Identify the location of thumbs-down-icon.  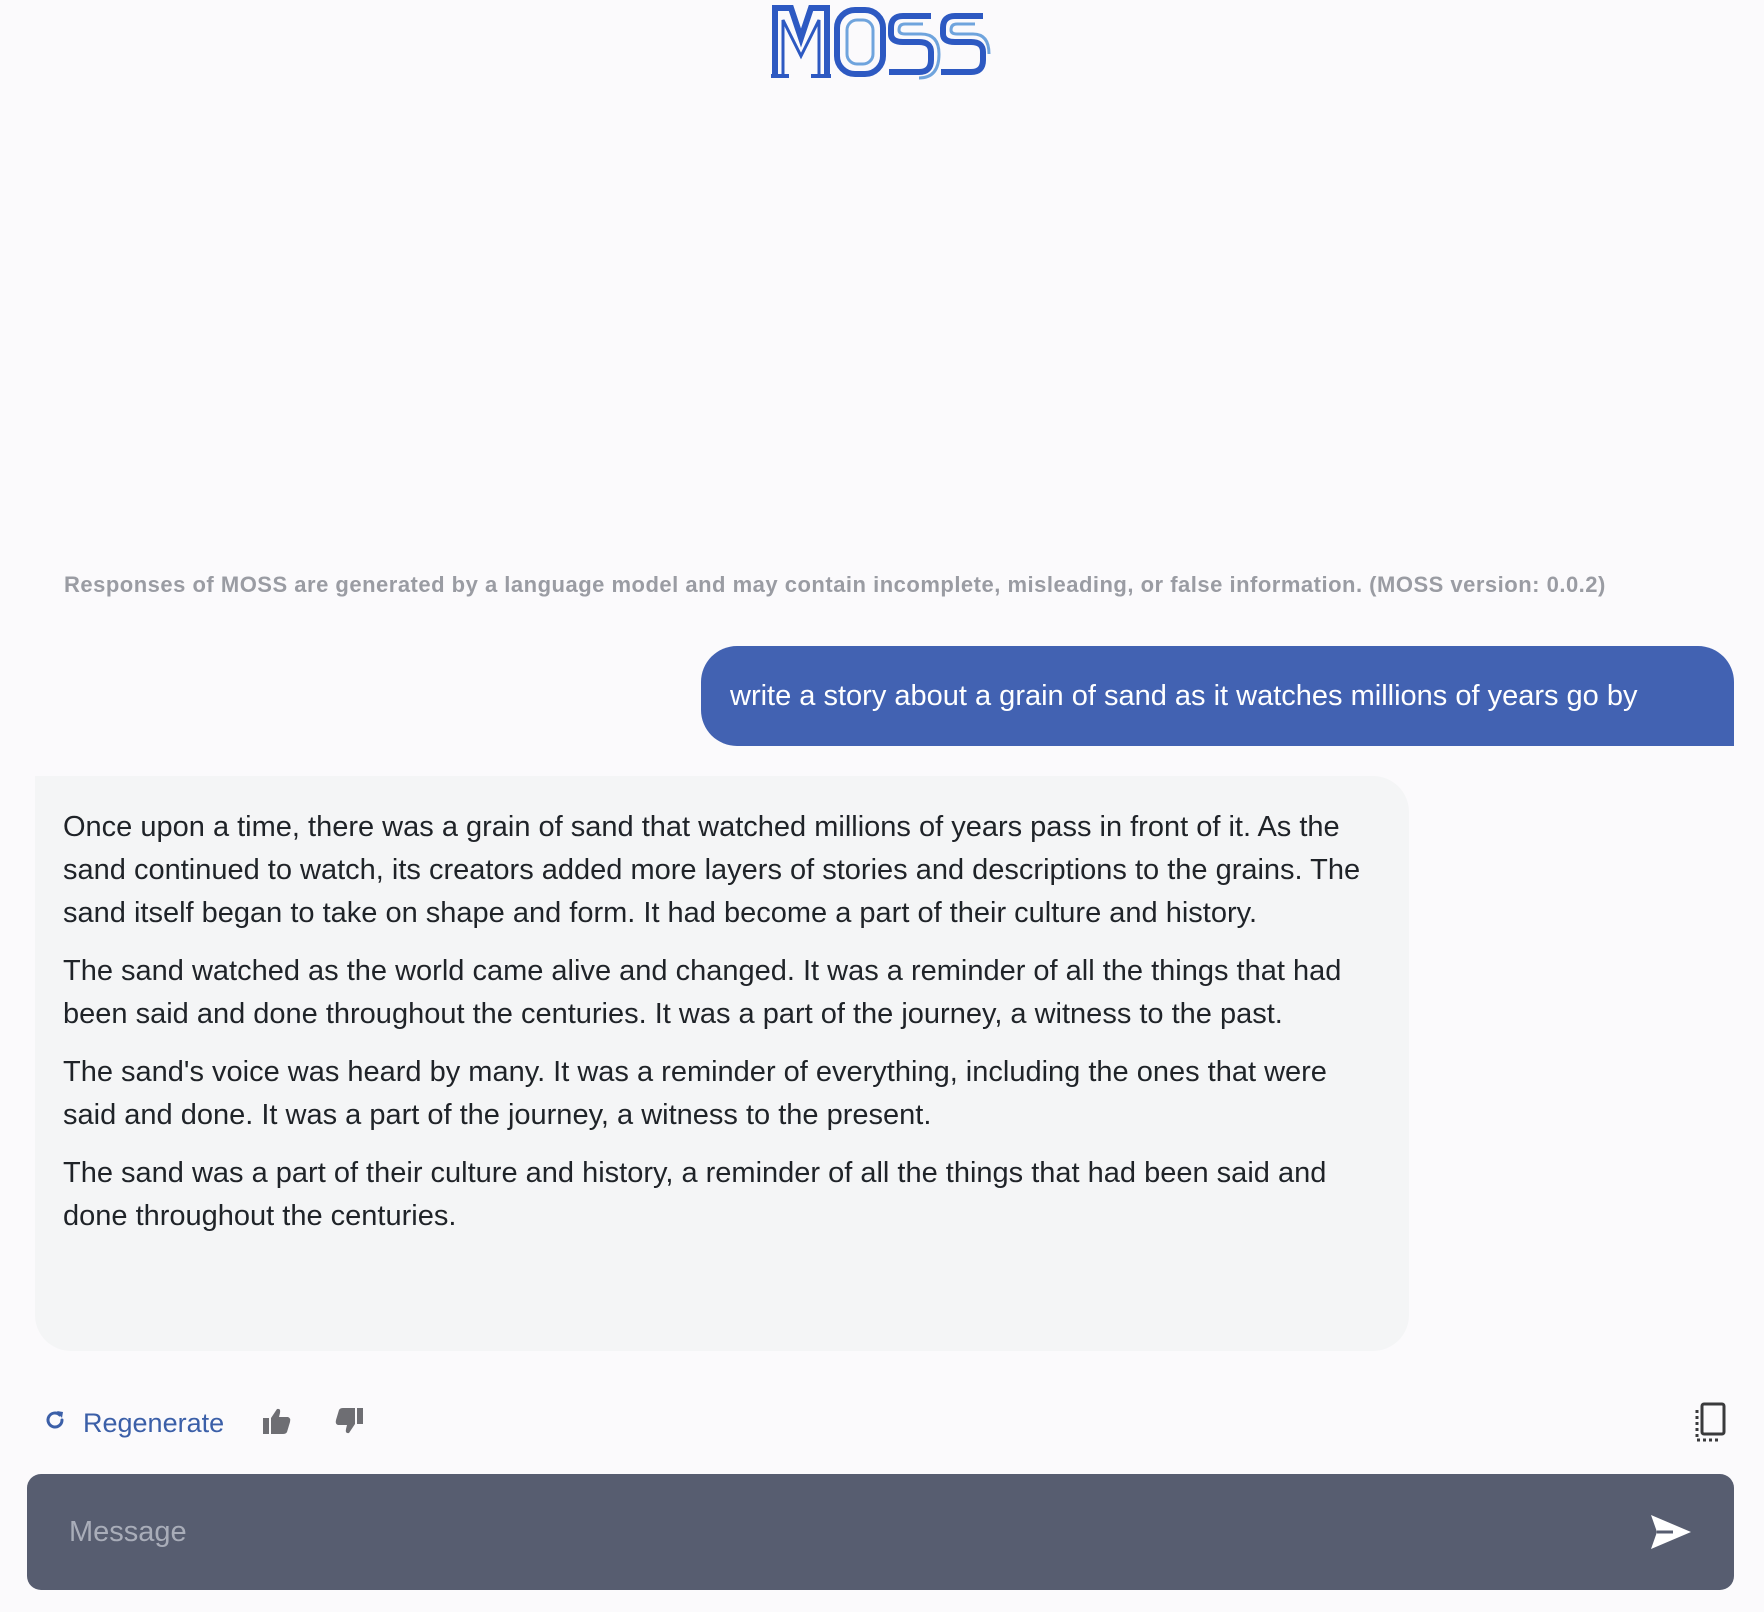
(349, 1423).